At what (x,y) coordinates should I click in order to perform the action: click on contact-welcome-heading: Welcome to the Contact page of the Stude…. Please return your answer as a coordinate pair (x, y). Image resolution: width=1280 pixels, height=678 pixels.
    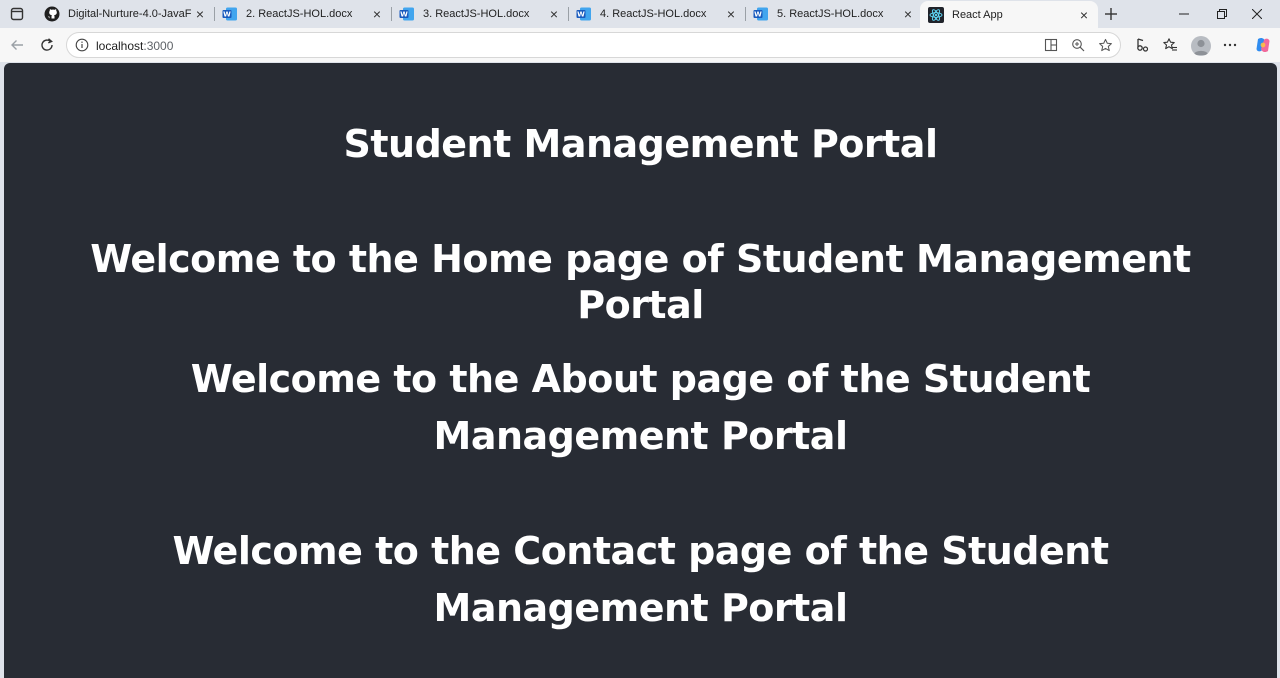
    Looking at the image, I should click on (641, 579).